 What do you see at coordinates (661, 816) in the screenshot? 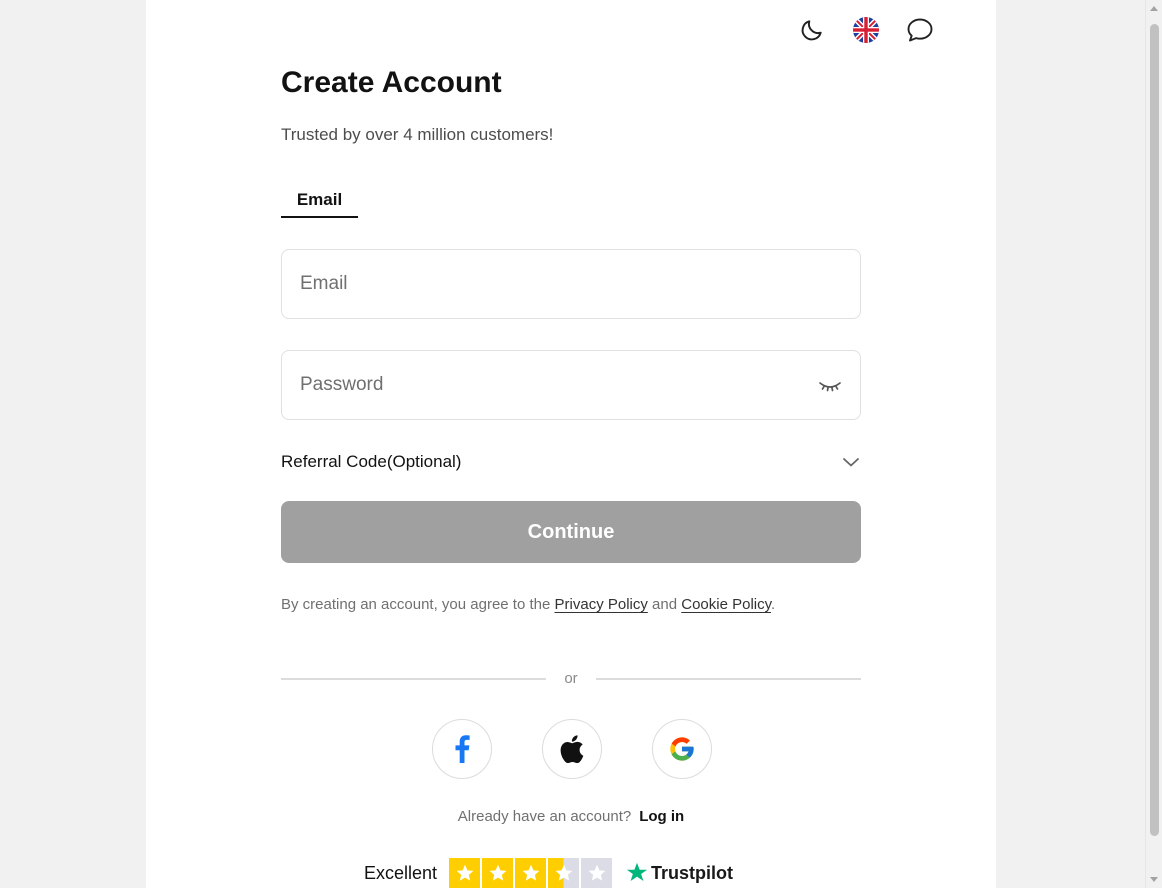
I see `login-link: Log in` at bounding box center [661, 816].